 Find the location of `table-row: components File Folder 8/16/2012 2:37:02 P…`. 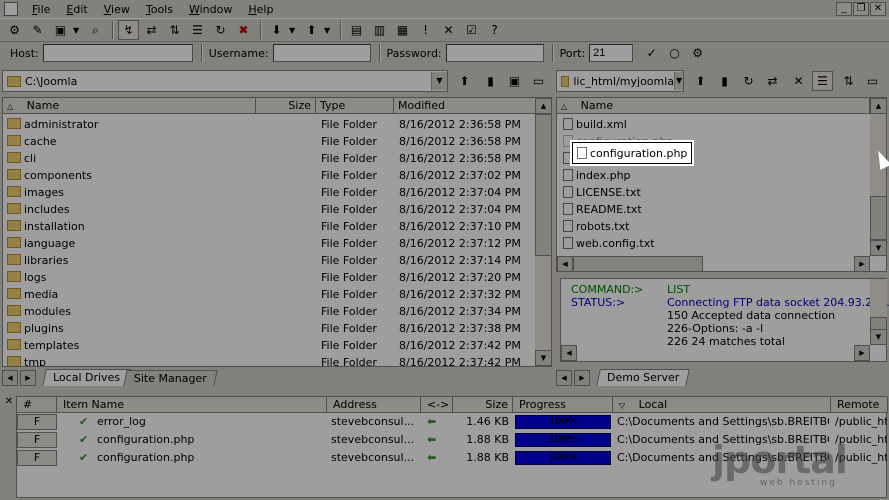

table-row: components File Folder 8/16/2012 2:37:02 P… is located at coordinates (270, 175).